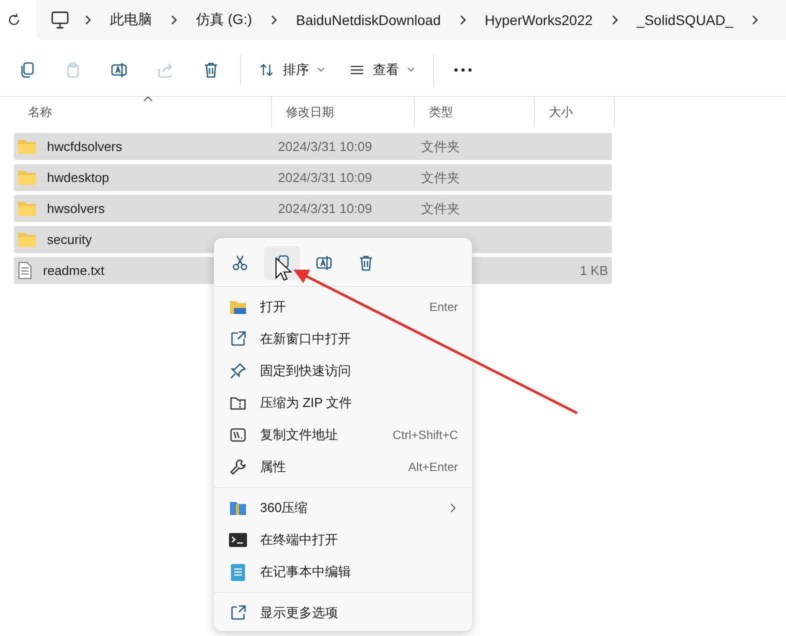 This screenshot has width=786, height=636. I want to click on text-file-icon, so click(25, 270).